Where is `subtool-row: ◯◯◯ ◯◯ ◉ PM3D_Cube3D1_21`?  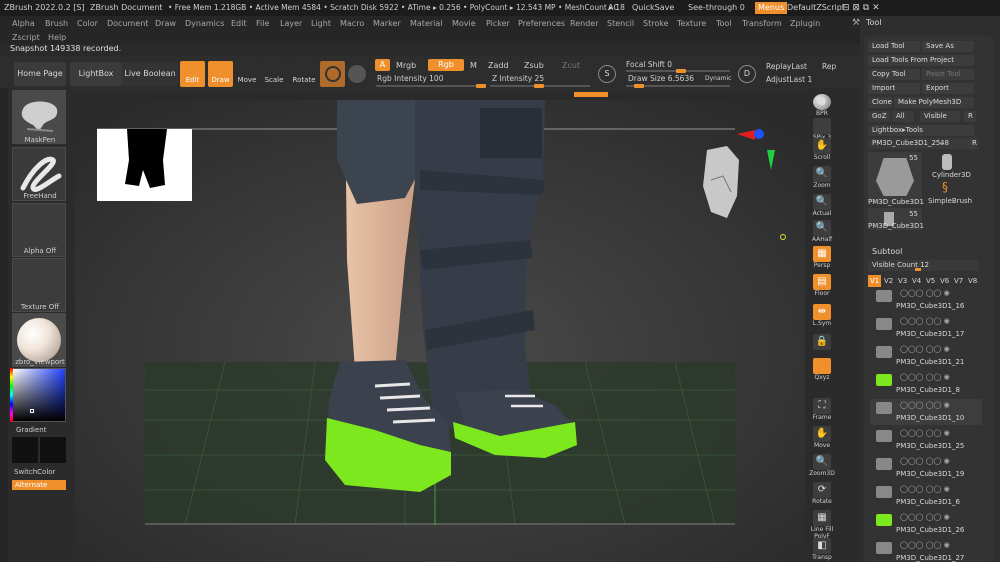 subtool-row: ◯◯◯ ◯◯ ◉ PM3D_Cube3D1_21 is located at coordinates (926, 356).